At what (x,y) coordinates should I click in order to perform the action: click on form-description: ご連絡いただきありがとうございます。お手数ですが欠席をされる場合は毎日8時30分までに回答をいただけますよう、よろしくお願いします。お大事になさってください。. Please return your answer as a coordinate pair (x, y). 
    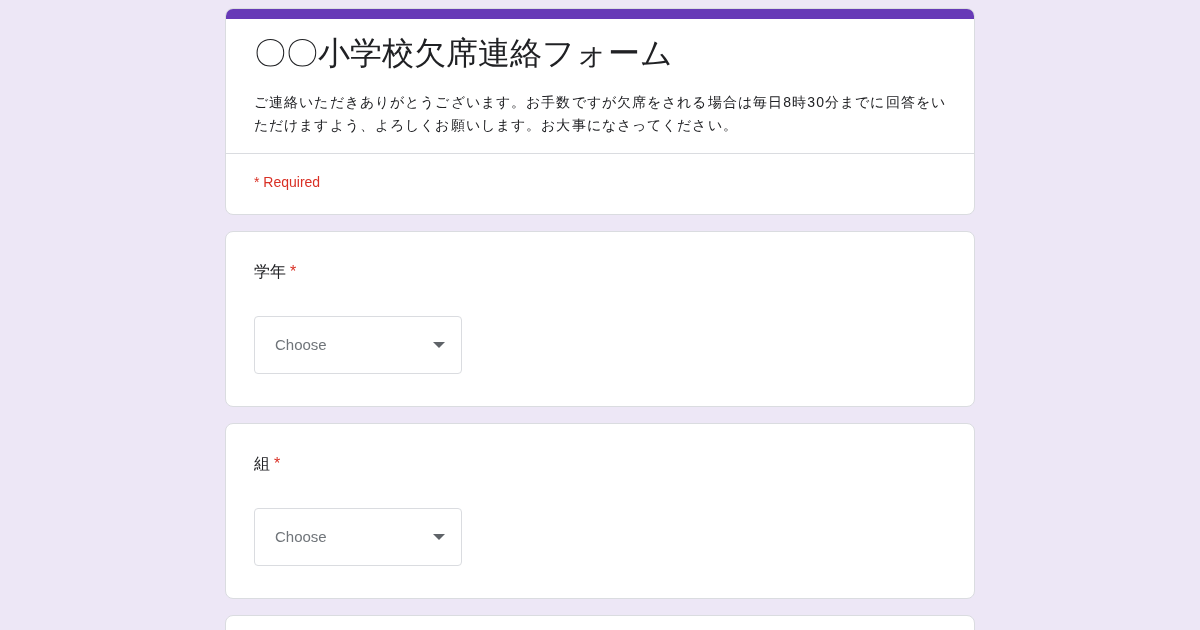
    Looking at the image, I should click on (600, 114).